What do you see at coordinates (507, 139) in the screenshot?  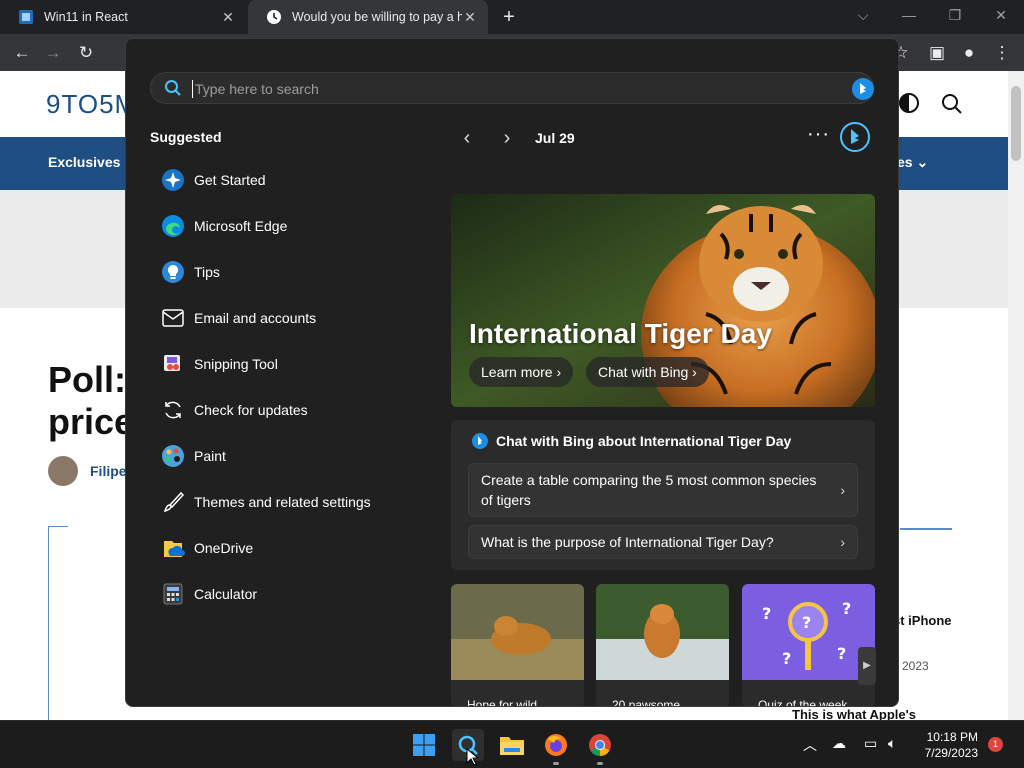 I see `next-day-icon: ›` at bounding box center [507, 139].